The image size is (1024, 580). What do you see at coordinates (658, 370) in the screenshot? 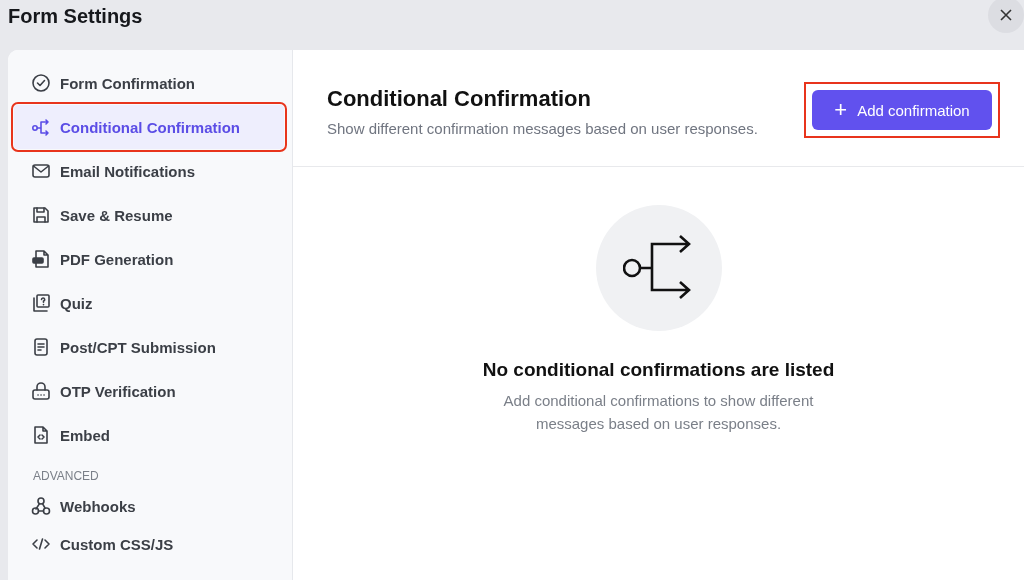
I see `empty-state-title: No conditional confirmations are listed` at bounding box center [658, 370].